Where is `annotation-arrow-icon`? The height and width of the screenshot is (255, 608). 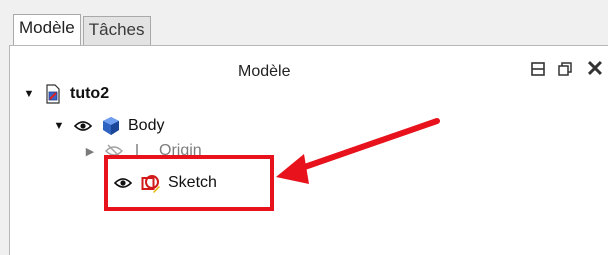 annotation-arrow-icon is located at coordinates (358, 151).